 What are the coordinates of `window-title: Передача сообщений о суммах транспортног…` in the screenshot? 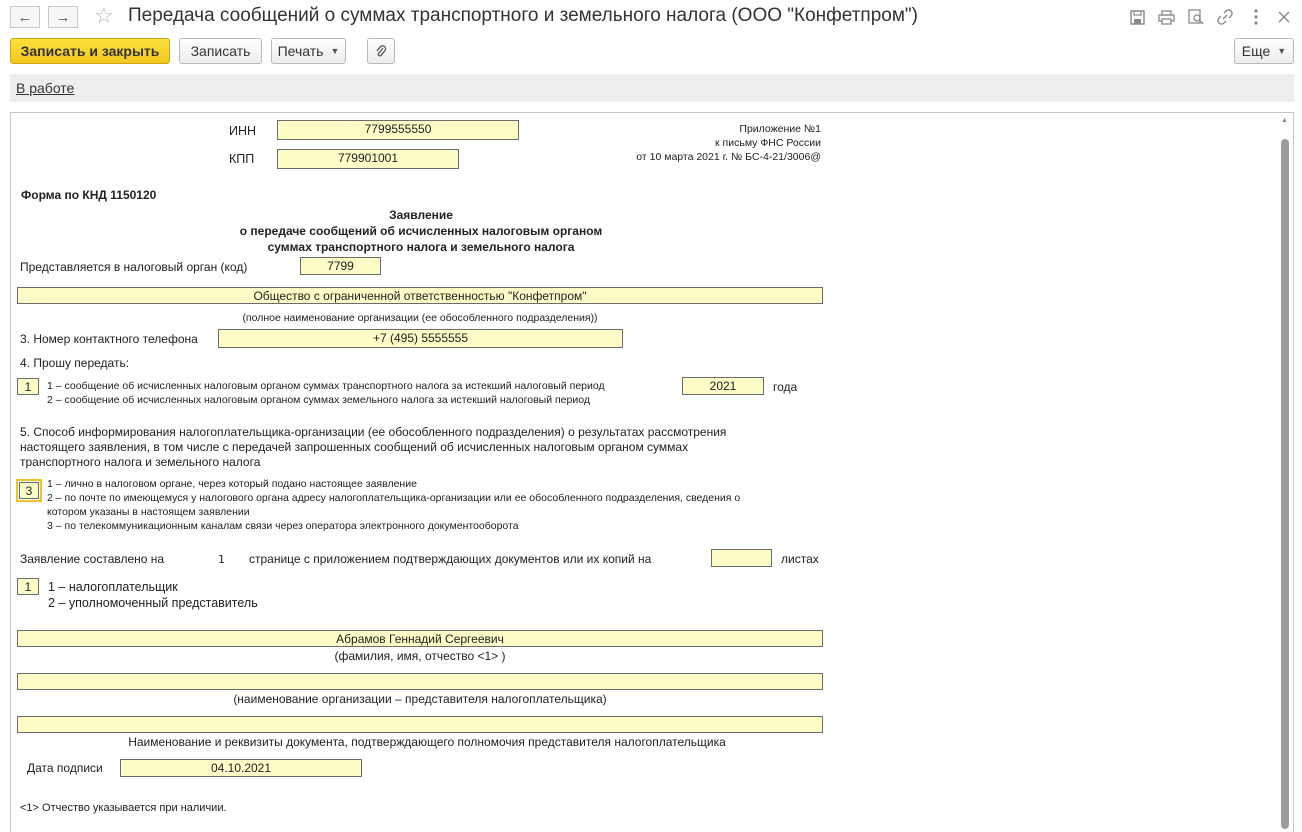 It's located at (523, 15).